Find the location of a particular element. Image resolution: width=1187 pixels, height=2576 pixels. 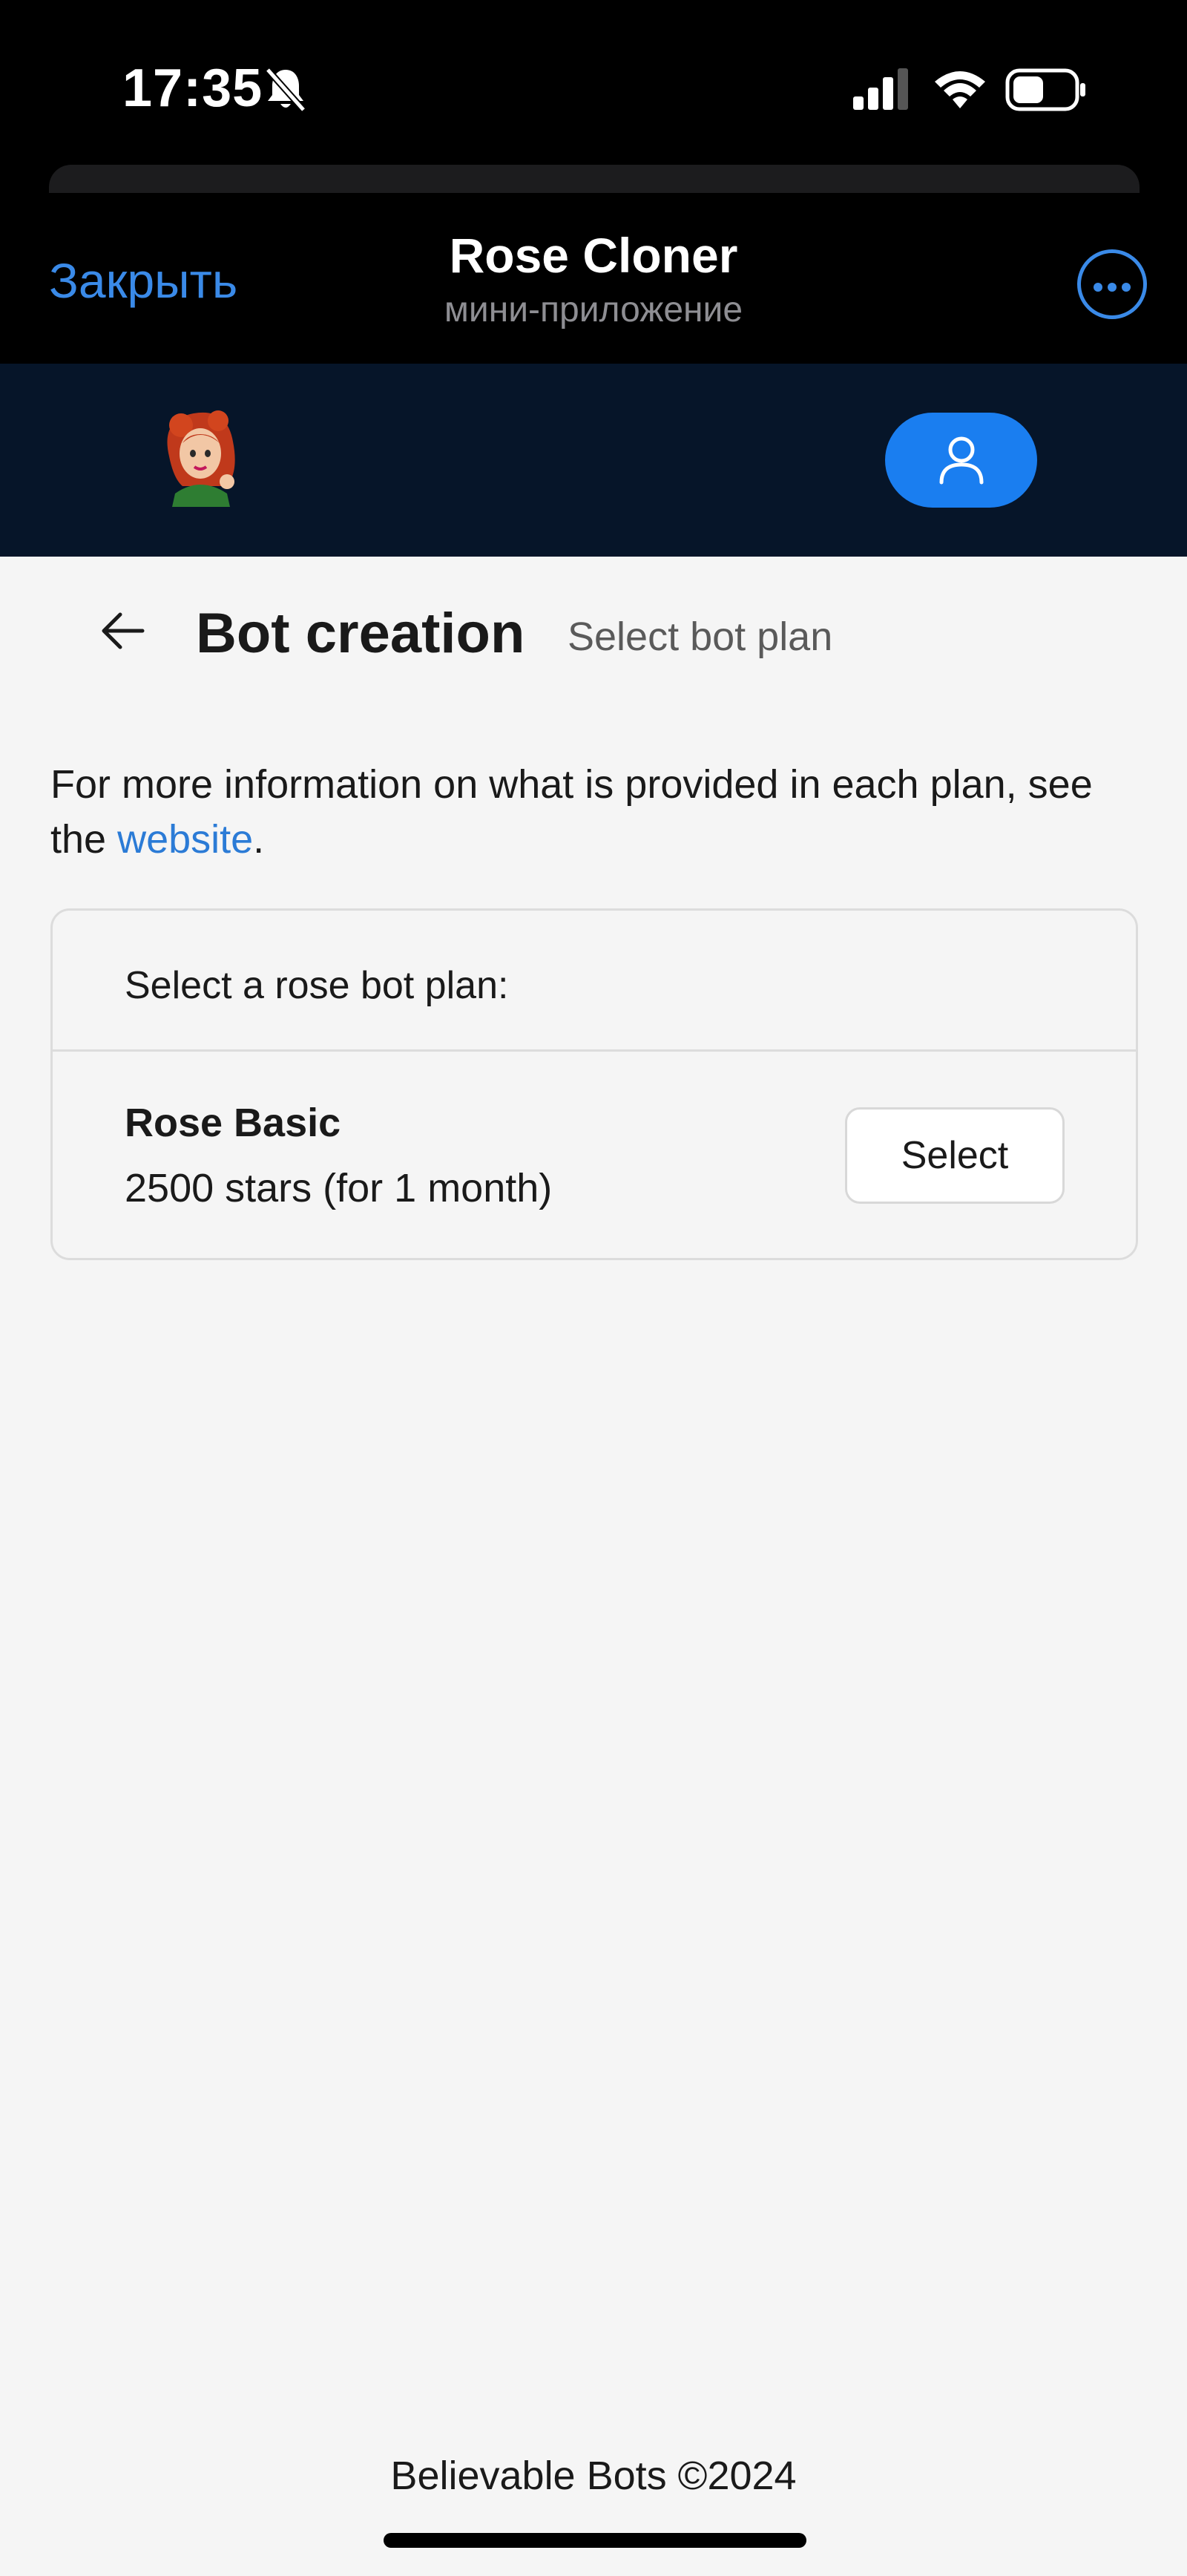

more-horizontal-icon is located at coordinates (1112, 284).